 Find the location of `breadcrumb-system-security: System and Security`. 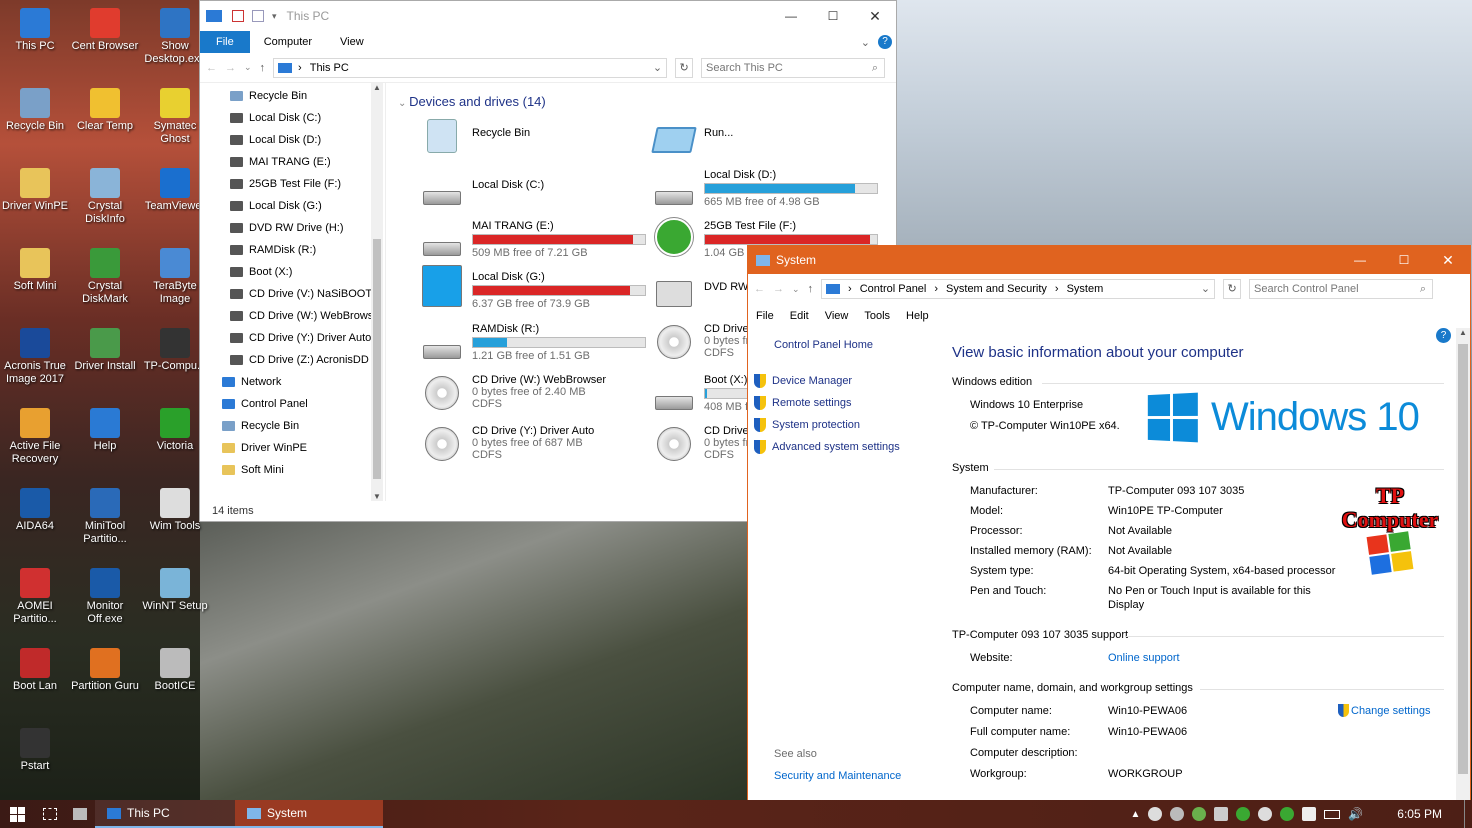

breadcrumb-system-security: System and Security is located at coordinates (996, 289).